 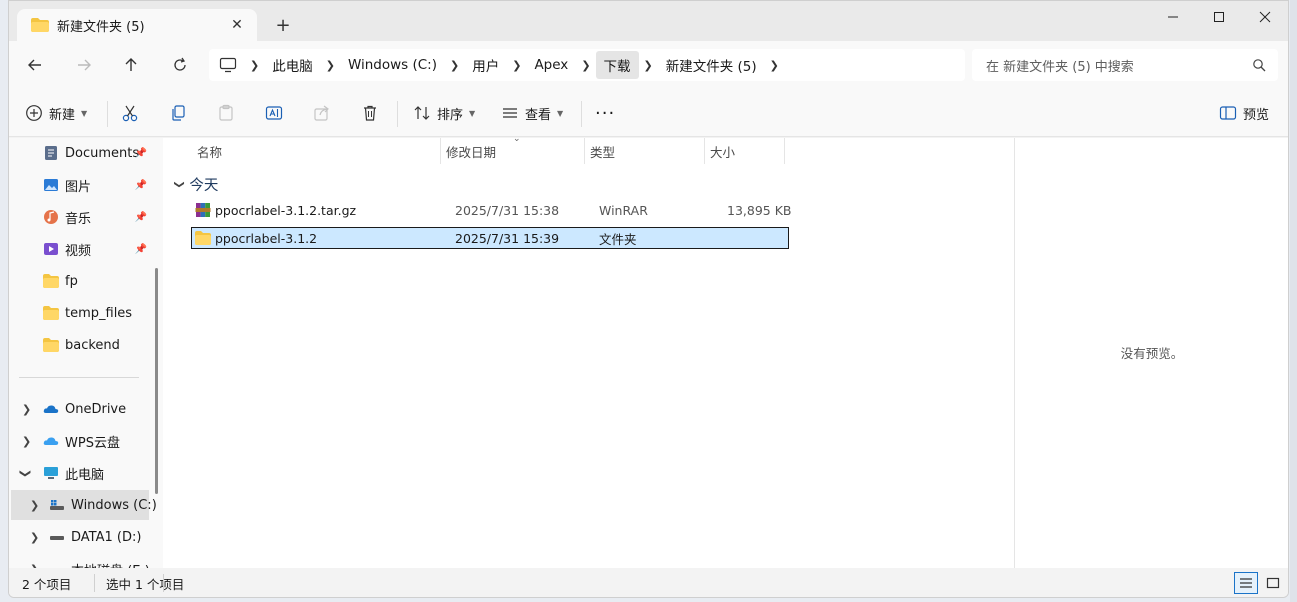 What do you see at coordinates (711, 65) in the screenshot?
I see `breadcrumb-current-folder: 新建文件夹 (5)` at bounding box center [711, 65].